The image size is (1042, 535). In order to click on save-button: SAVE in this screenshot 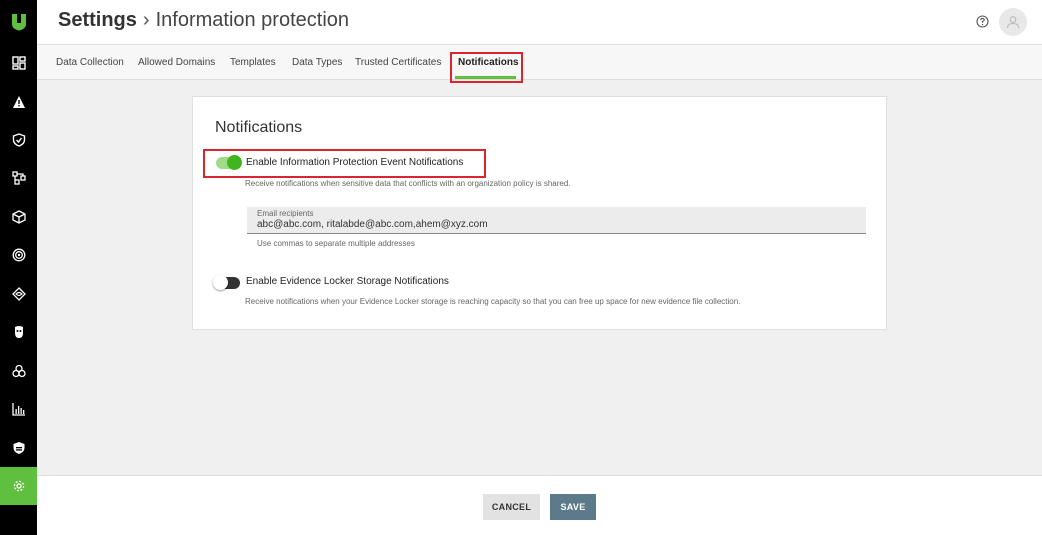, I will do `click(573, 507)`.